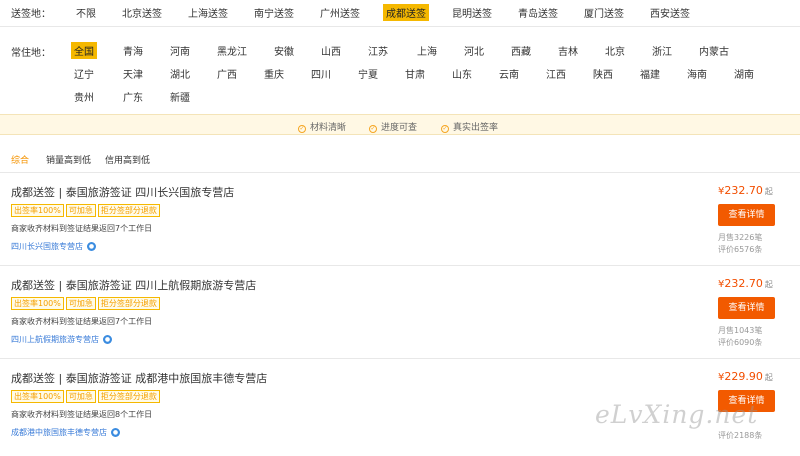 This screenshot has width=800, height=456. I want to click on residence-option: 北京, so click(615, 50).